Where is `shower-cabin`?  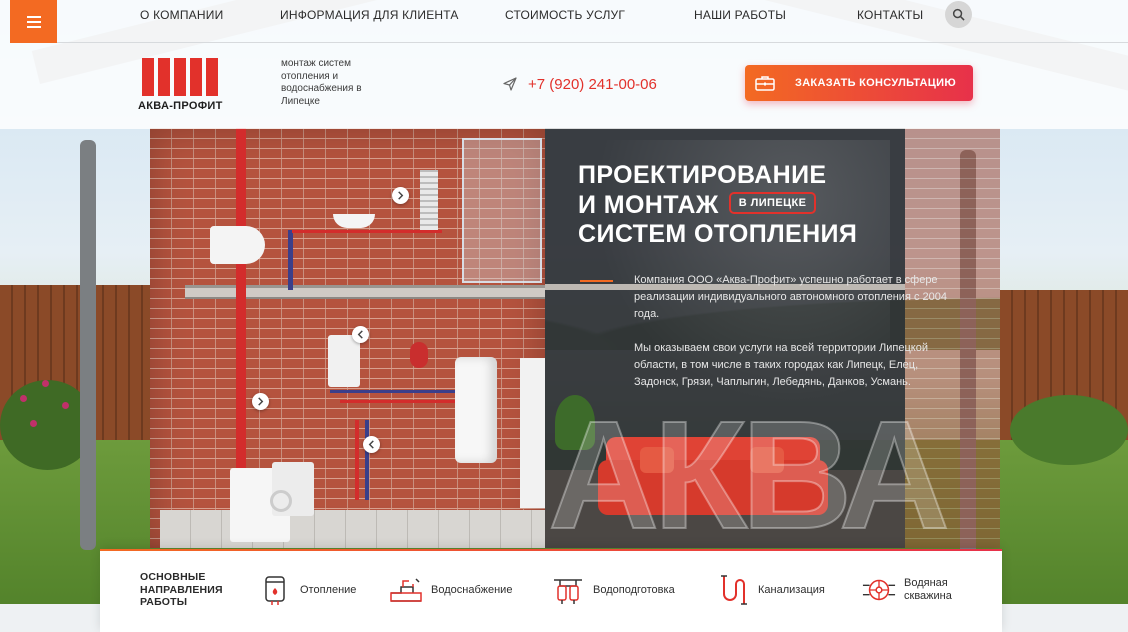
shower-cabin is located at coordinates (502, 210).